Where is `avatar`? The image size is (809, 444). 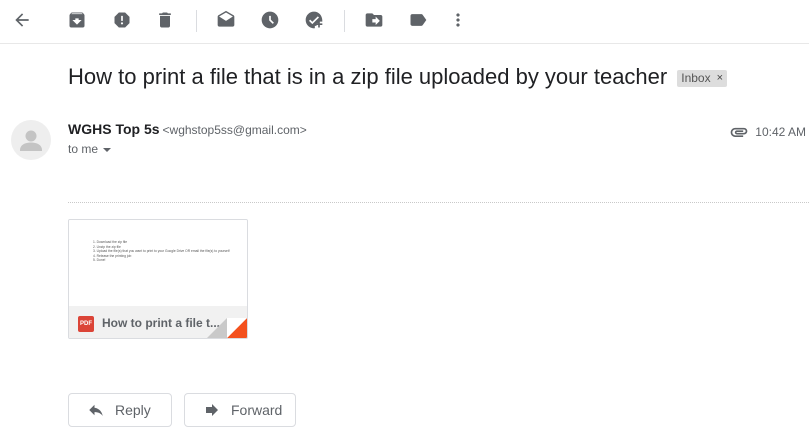
avatar is located at coordinates (31, 140).